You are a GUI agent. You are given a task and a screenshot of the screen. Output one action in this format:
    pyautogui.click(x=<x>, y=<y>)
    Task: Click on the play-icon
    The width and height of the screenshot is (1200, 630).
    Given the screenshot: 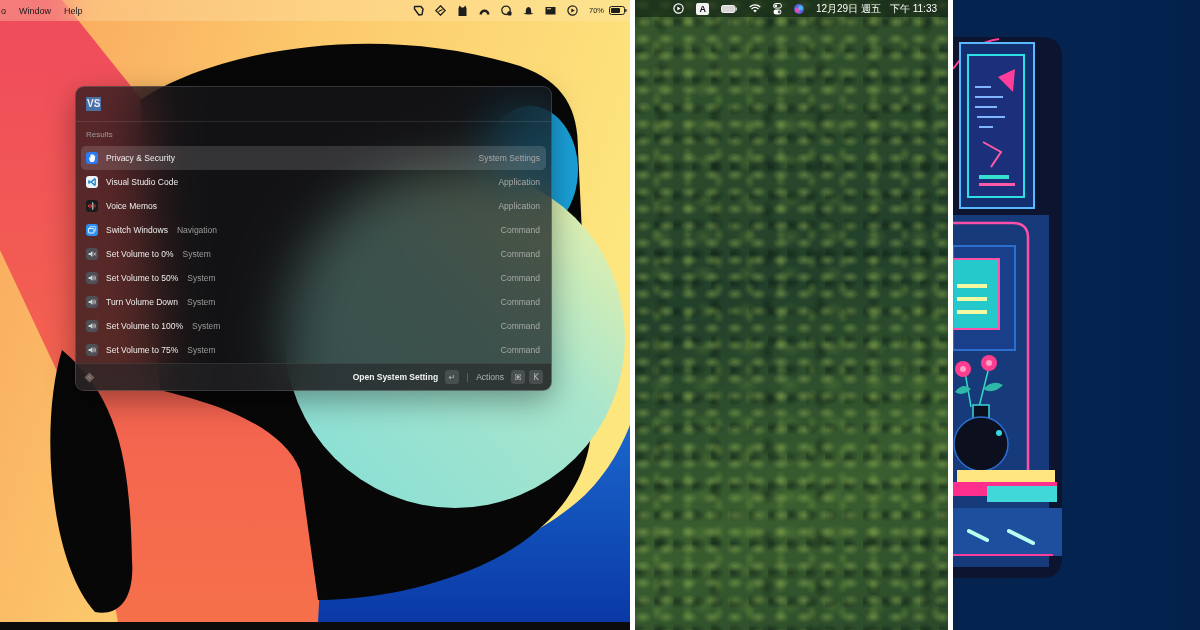 What is the action you would take?
    pyautogui.click(x=572, y=10)
    